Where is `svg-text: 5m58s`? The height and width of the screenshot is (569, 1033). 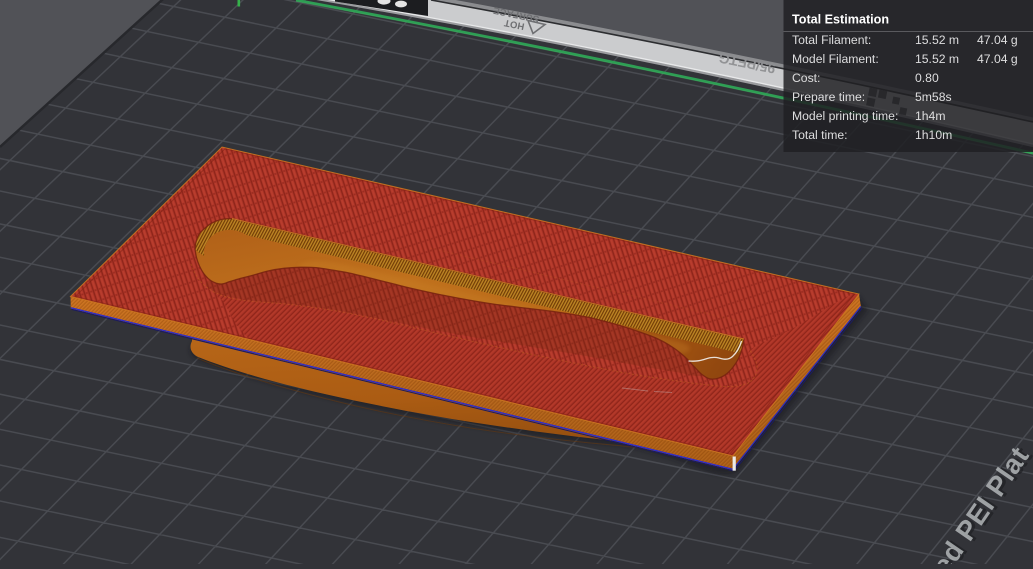
svg-text: 5m58s is located at coordinates (933, 97).